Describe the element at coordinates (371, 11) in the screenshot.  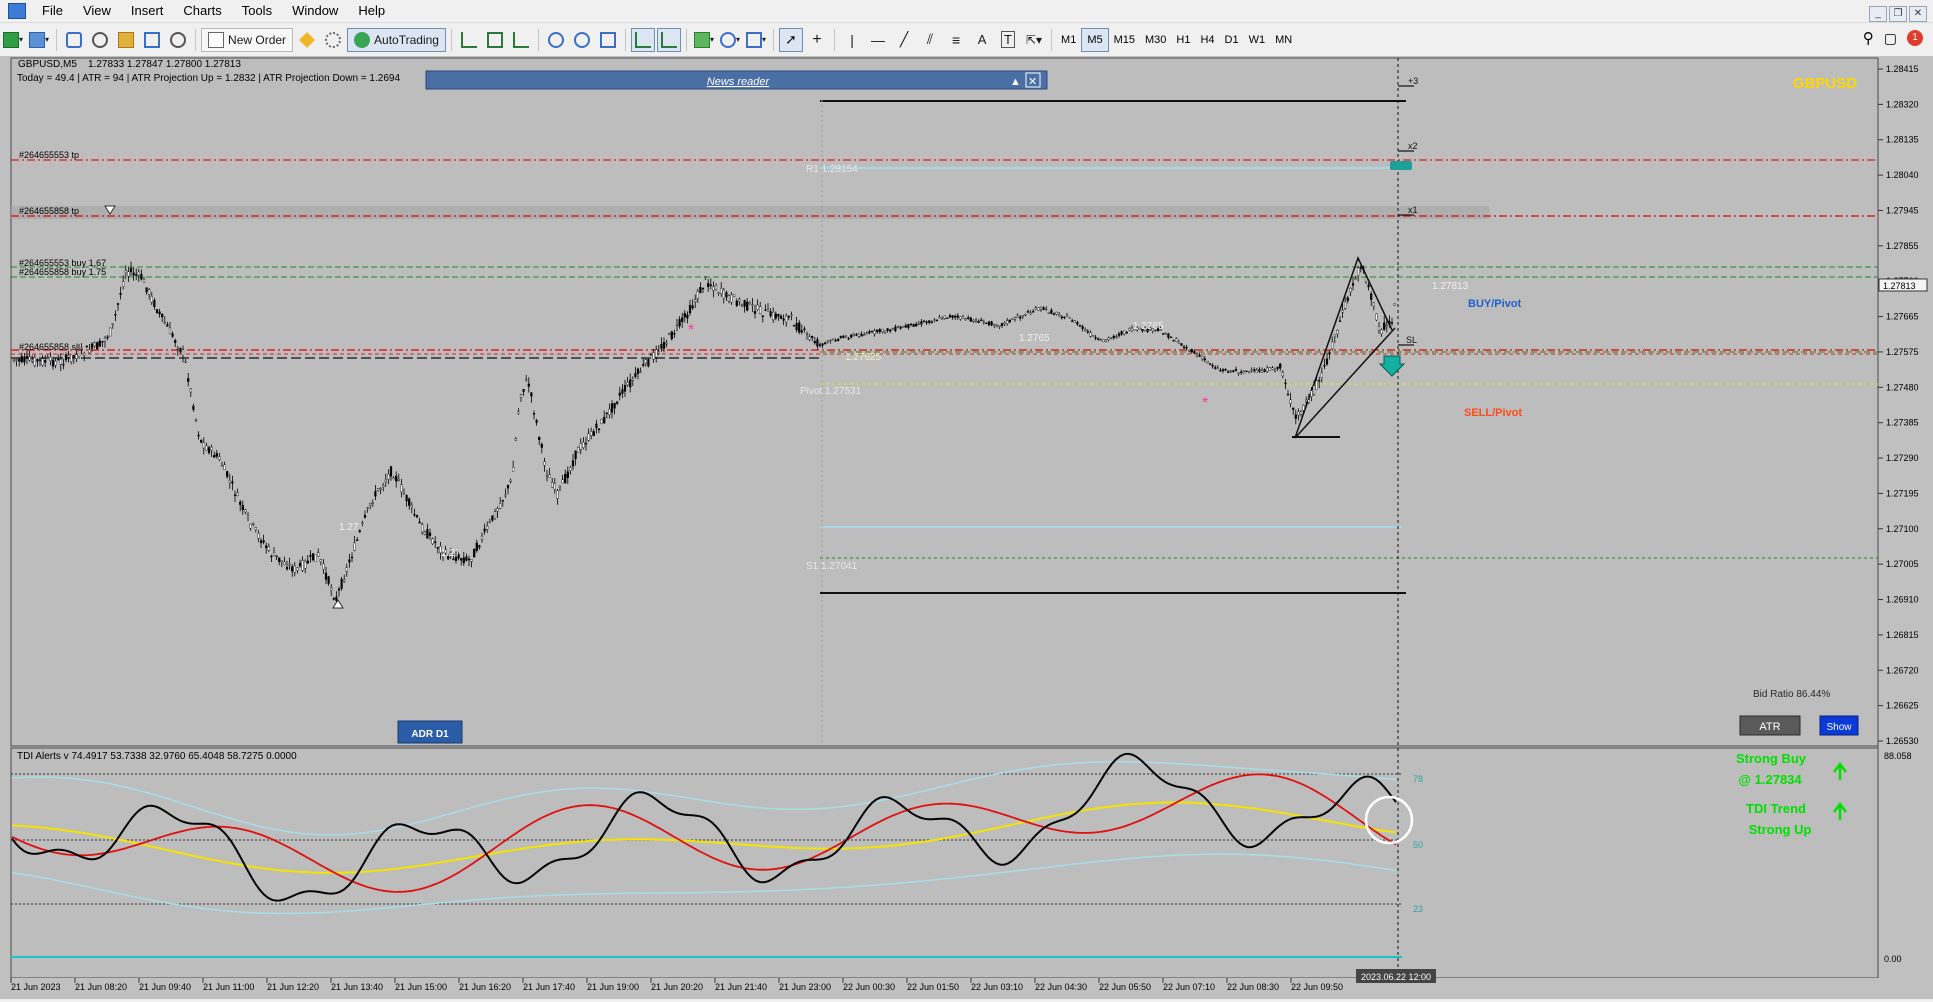
I see `menu-help: Help` at that location.